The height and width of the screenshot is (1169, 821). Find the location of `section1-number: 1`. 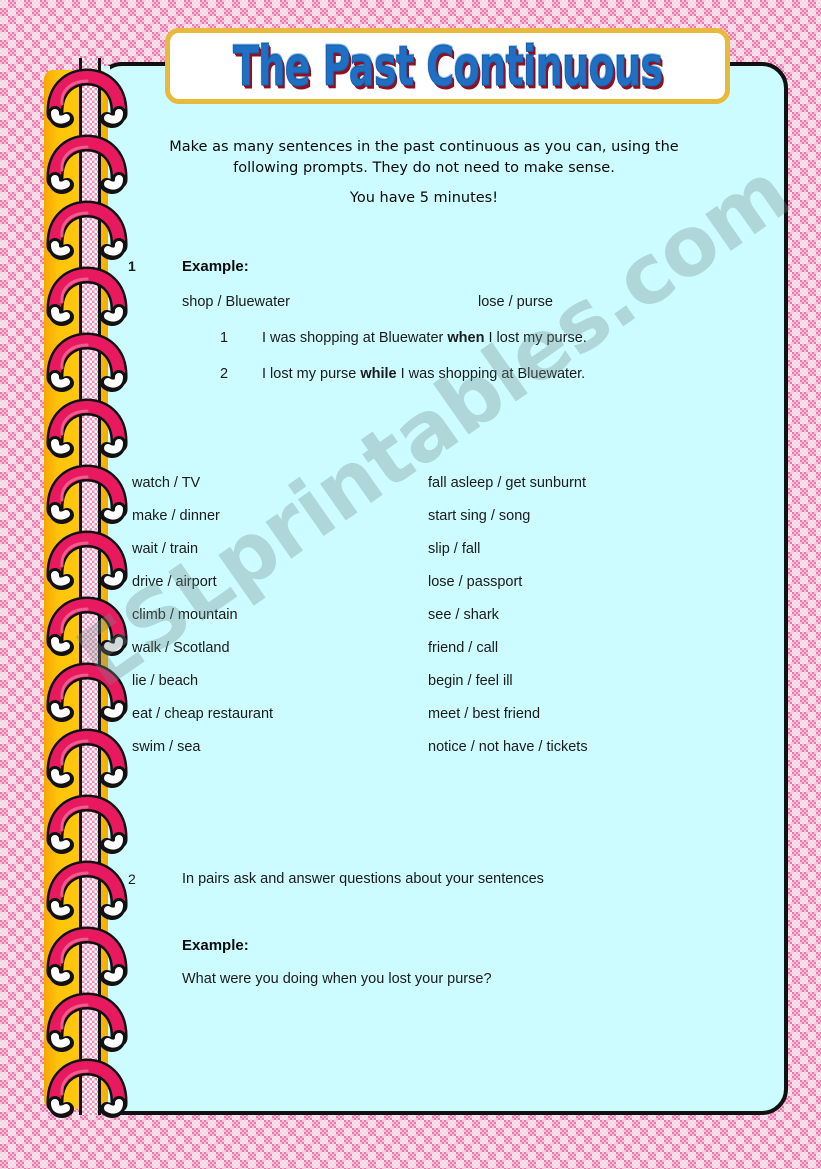

section1-number: 1 is located at coordinates (132, 266).